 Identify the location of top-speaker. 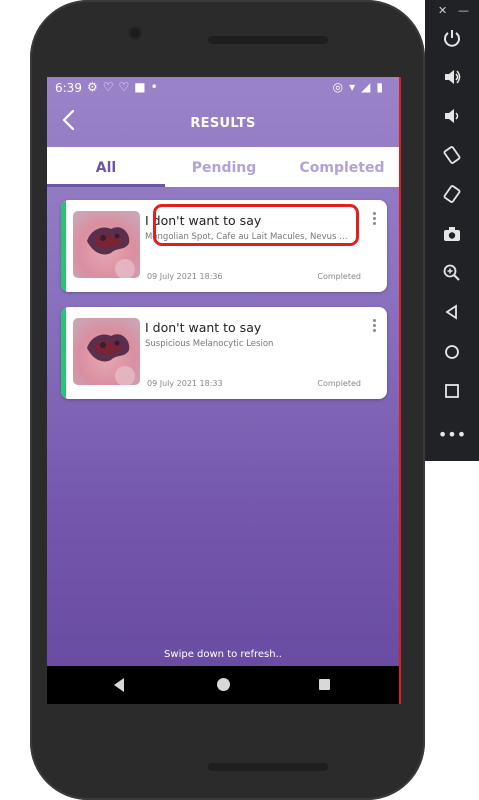
(268, 40).